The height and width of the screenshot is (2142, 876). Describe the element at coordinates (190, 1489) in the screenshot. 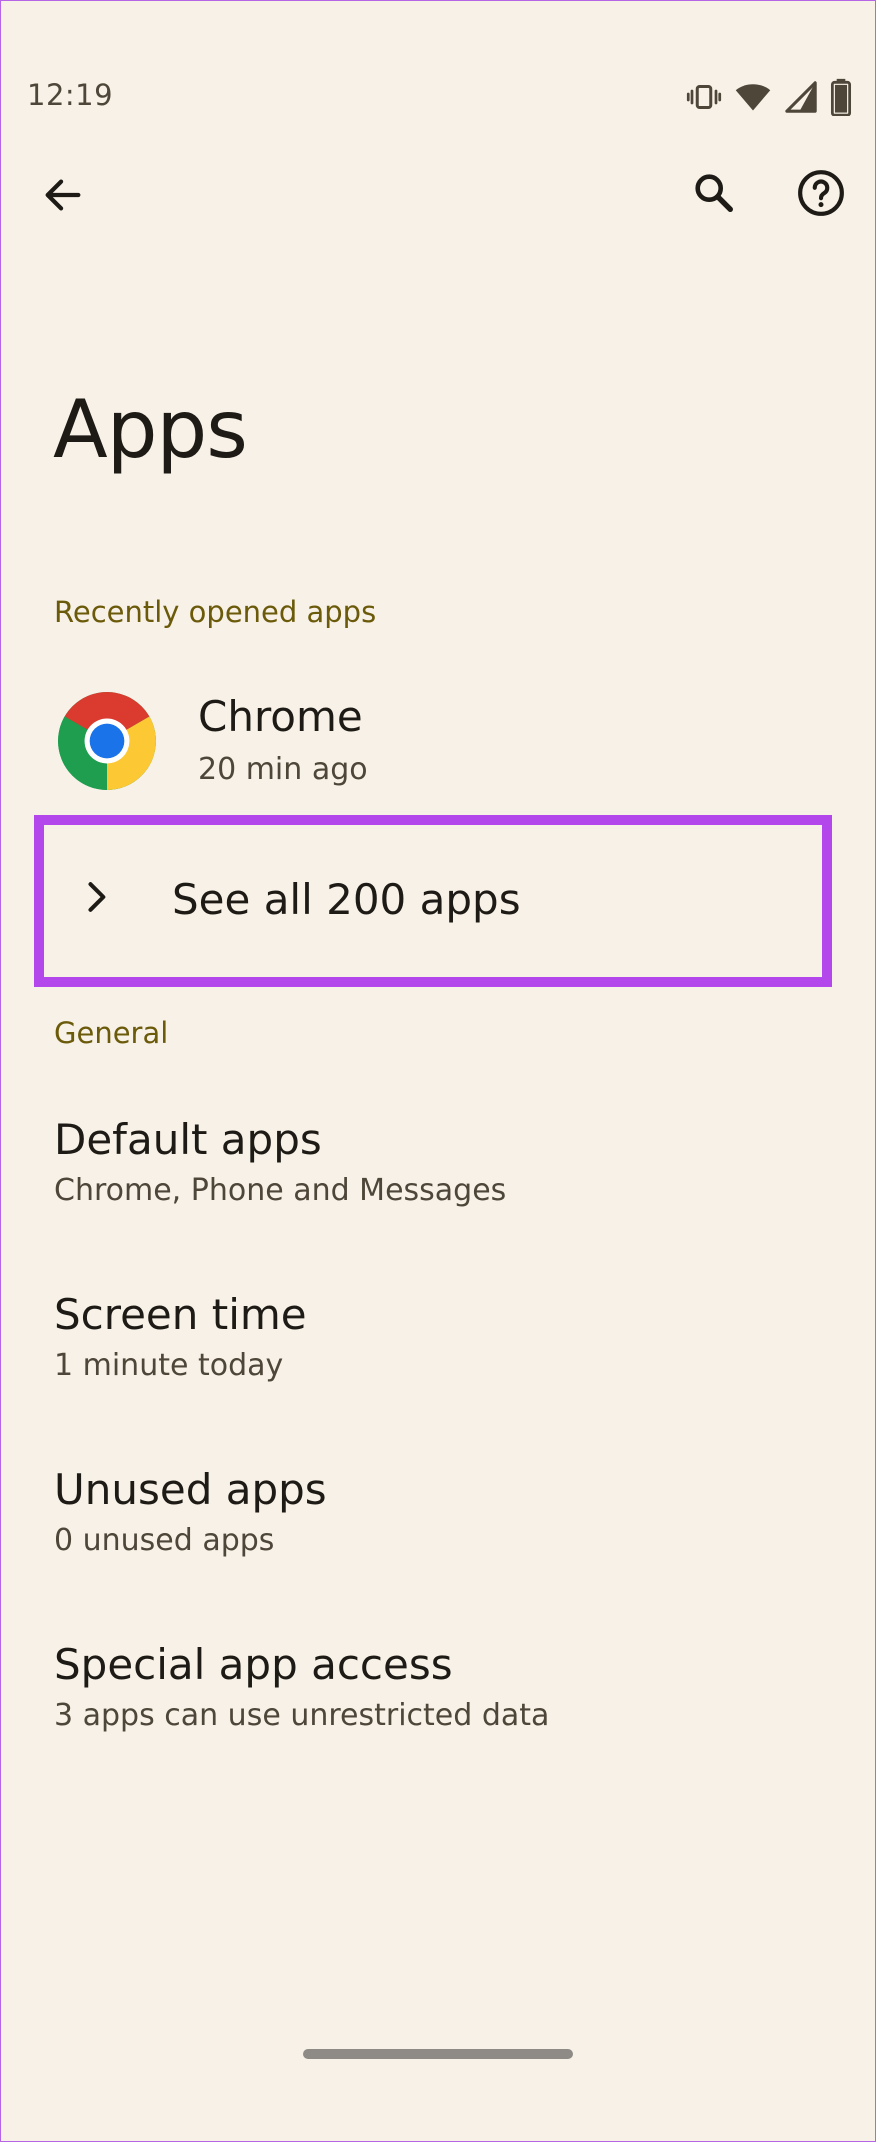

I see `pref-title: Unused apps` at that location.